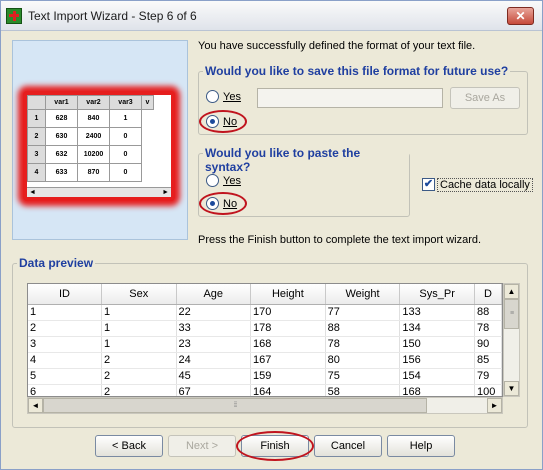 This screenshot has height=470, width=543. I want to click on help-button: Help, so click(421, 446).